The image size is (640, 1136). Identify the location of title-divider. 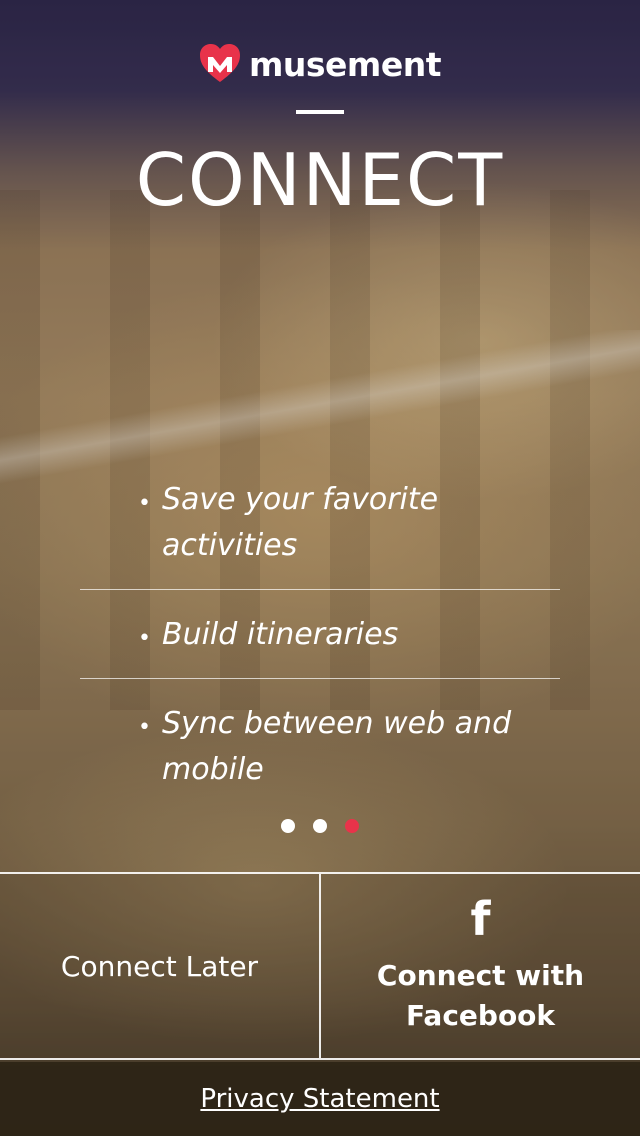
(320, 112).